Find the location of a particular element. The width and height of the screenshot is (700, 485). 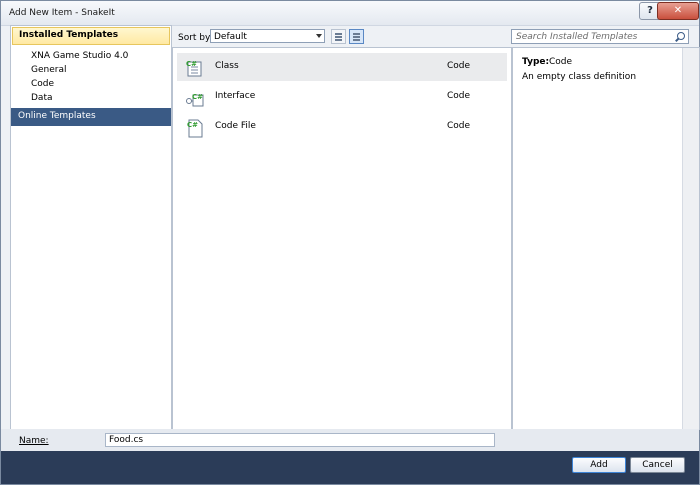

cancel-button: Cancel is located at coordinates (657, 465).